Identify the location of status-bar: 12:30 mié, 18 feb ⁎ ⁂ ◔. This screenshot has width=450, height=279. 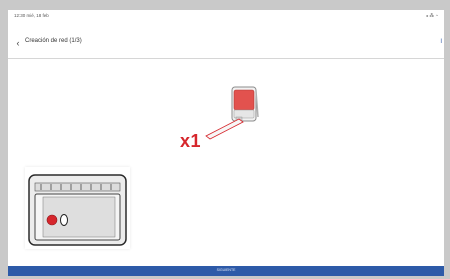
(226, 17).